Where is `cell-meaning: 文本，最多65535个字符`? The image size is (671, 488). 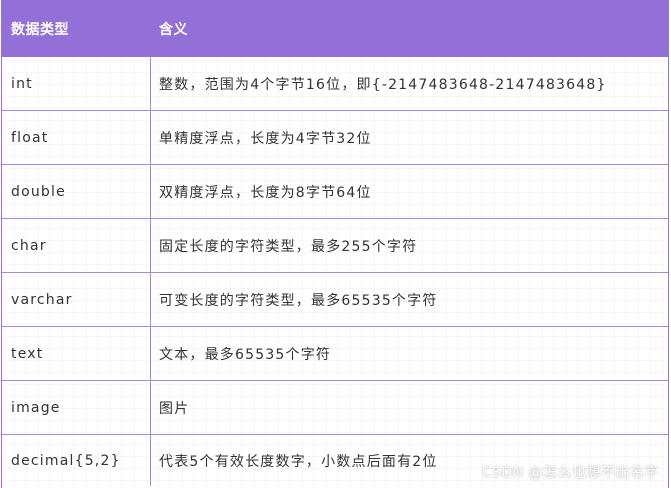 cell-meaning: 文本，最多65535个字符 is located at coordinates (245, 354).